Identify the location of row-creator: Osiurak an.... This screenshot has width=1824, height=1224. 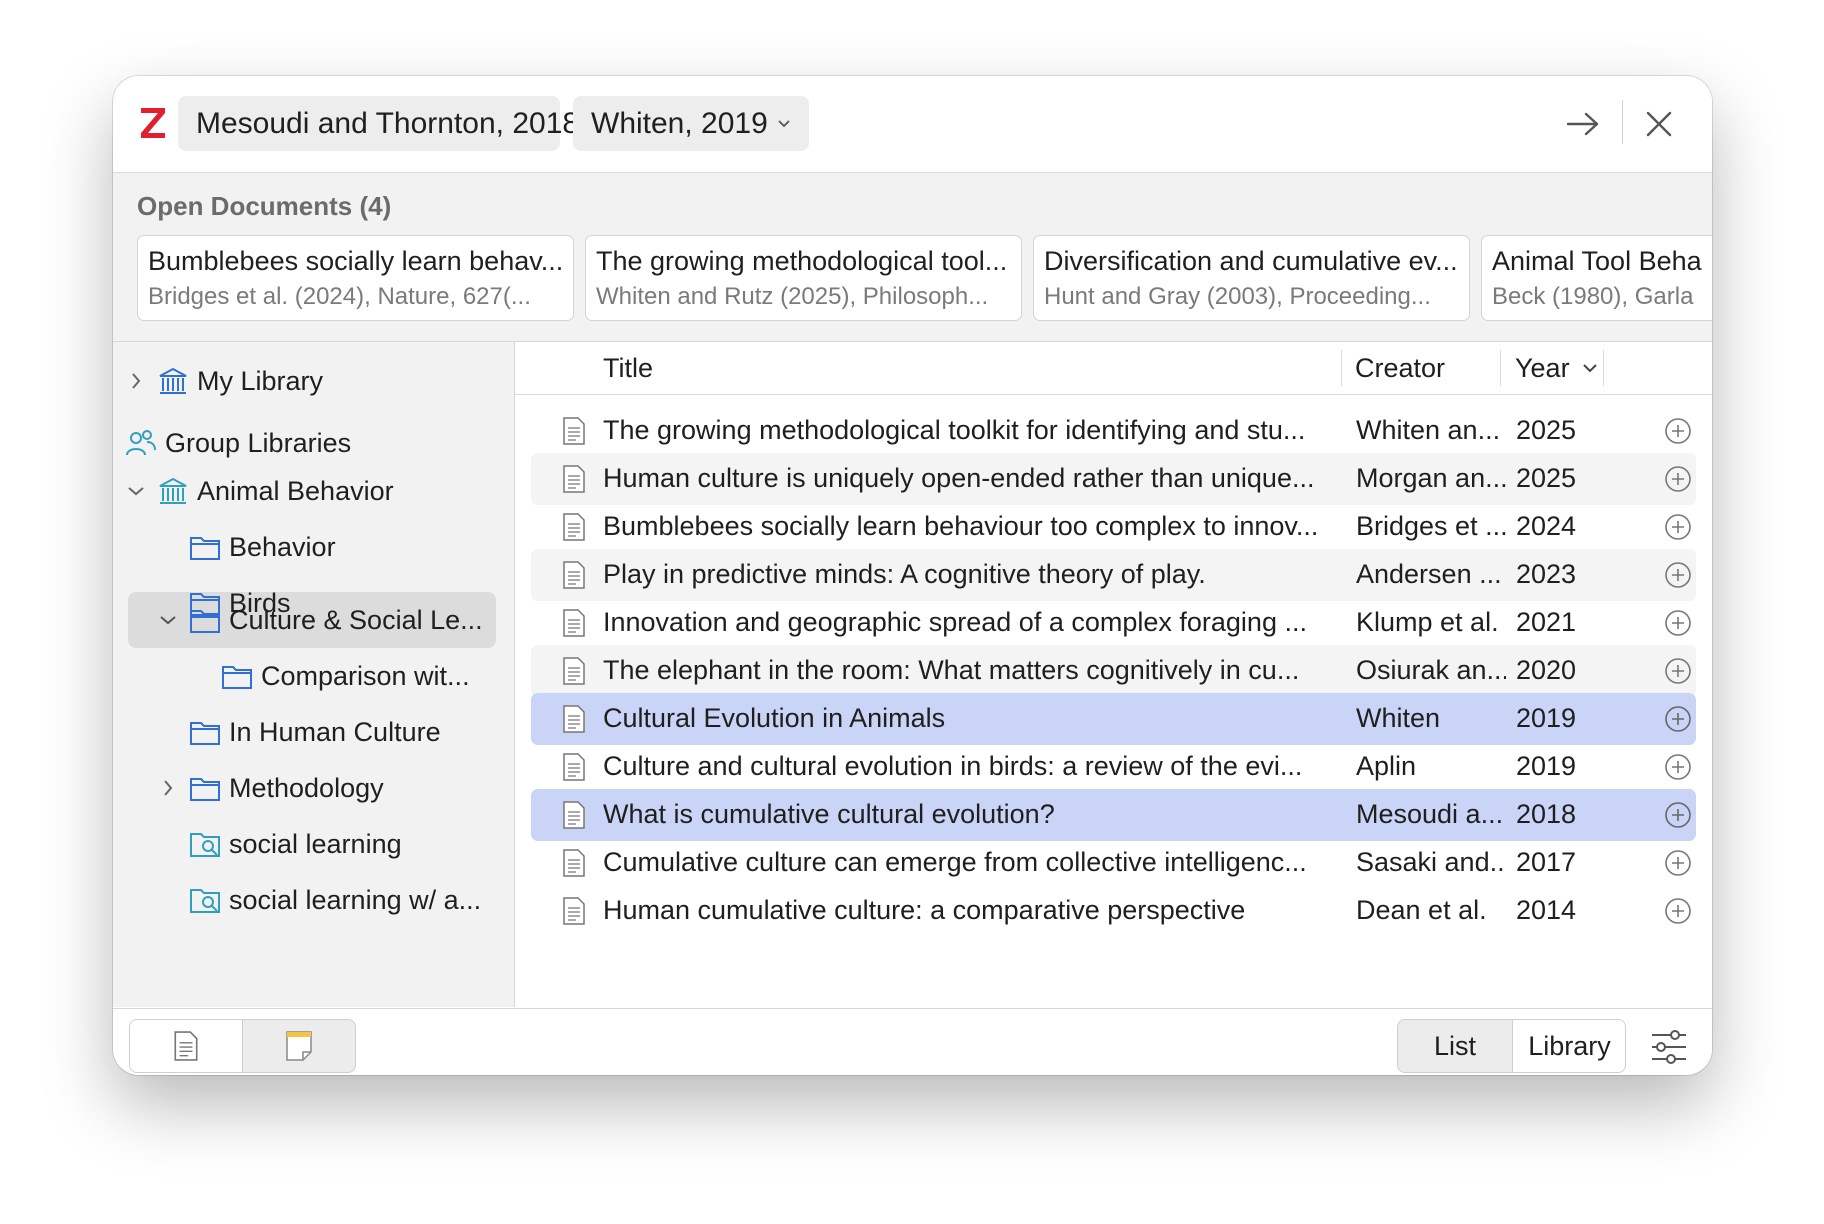
(1431, 670).